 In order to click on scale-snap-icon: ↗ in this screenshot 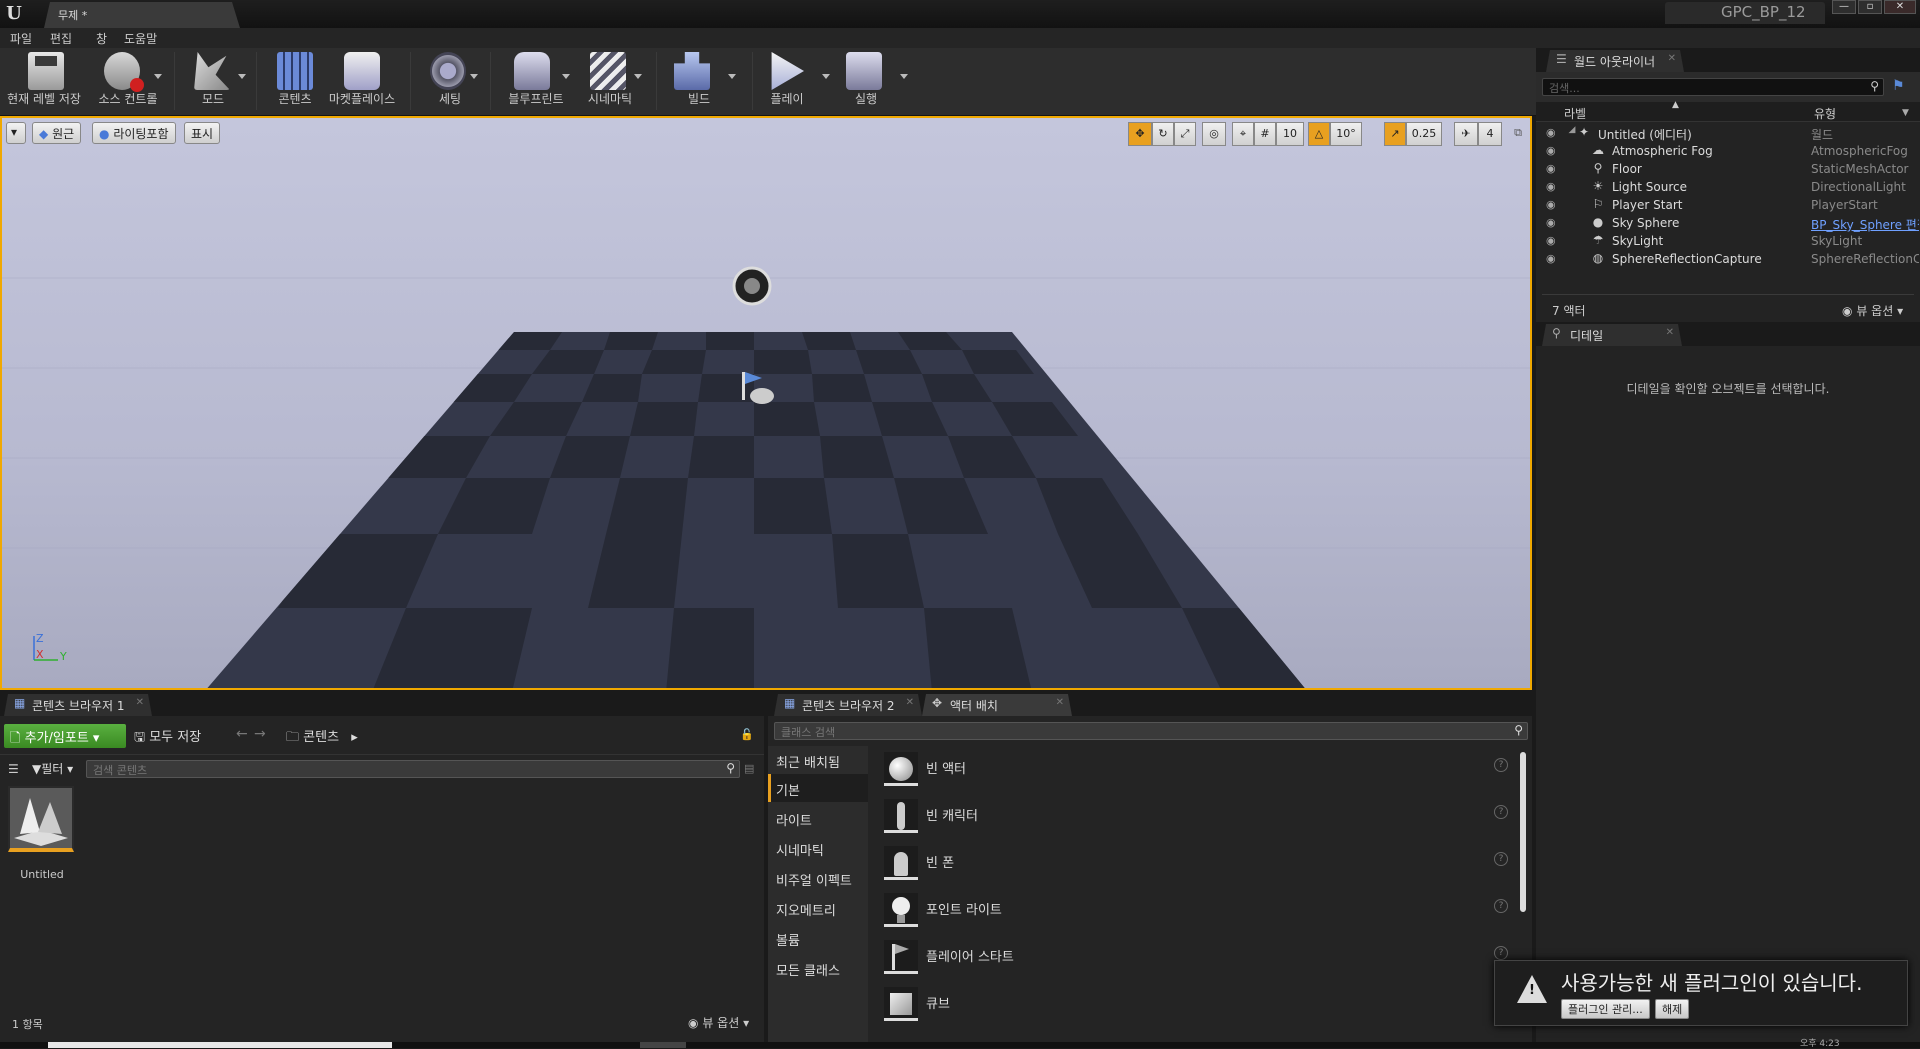, I will do `click(1395, 134)`.